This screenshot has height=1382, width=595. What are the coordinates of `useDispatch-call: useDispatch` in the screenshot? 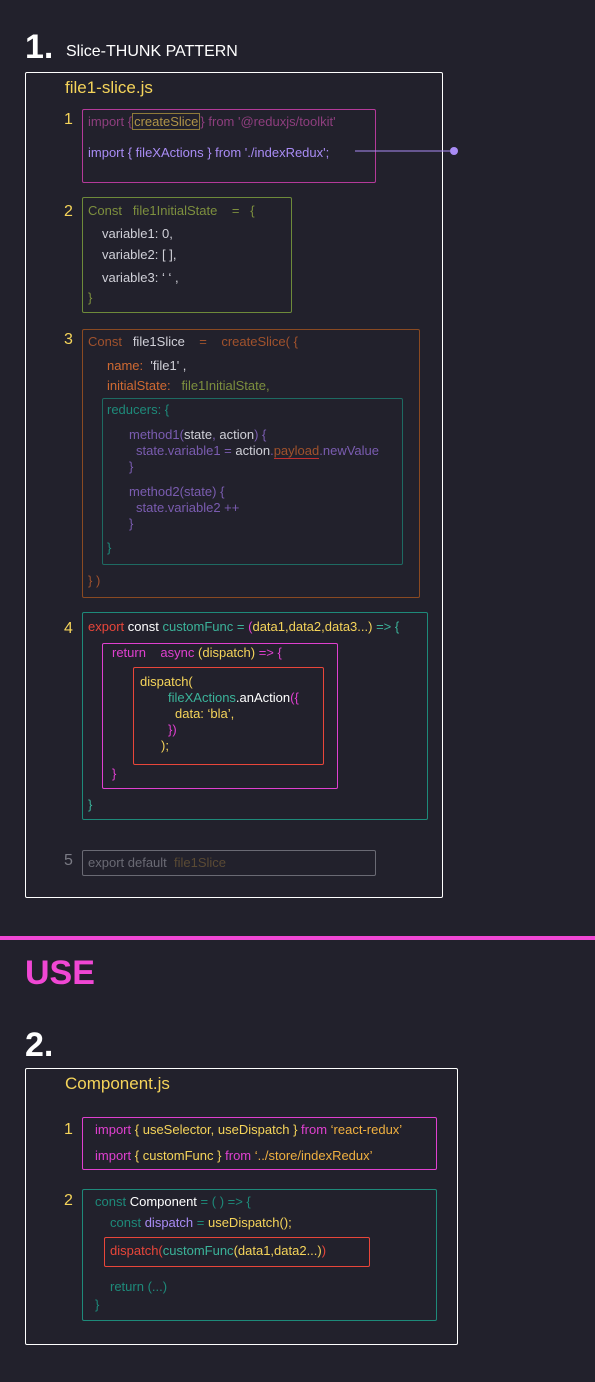 It's located at (243, 1222).